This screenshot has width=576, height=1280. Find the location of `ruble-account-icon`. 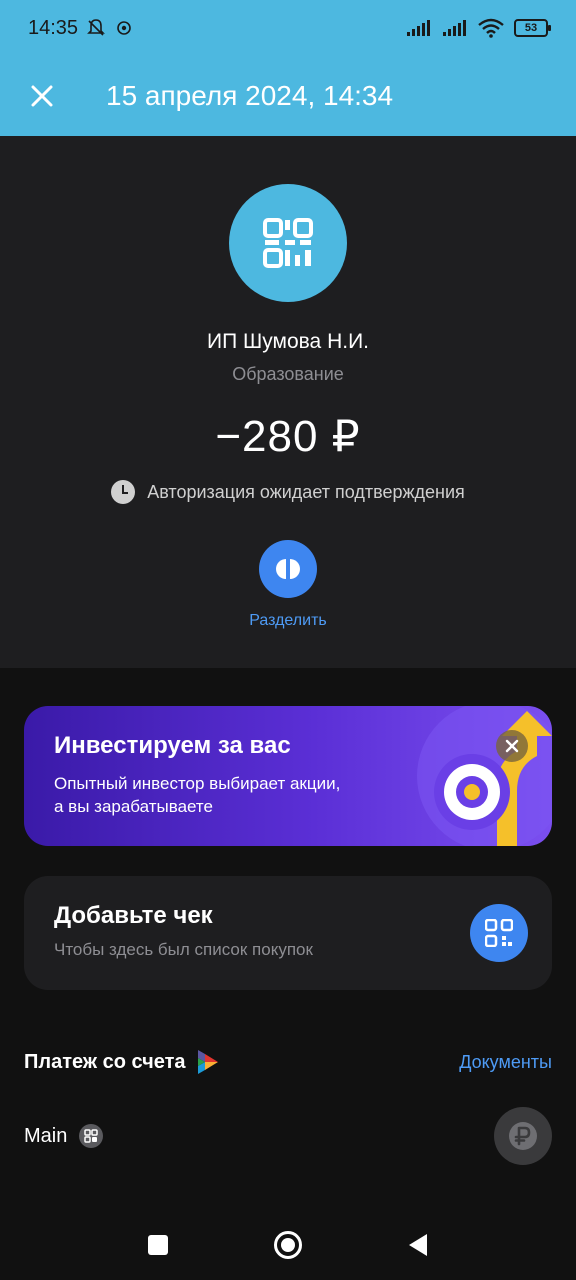

ruble-account-icon is located at coordinates (523, 1136).